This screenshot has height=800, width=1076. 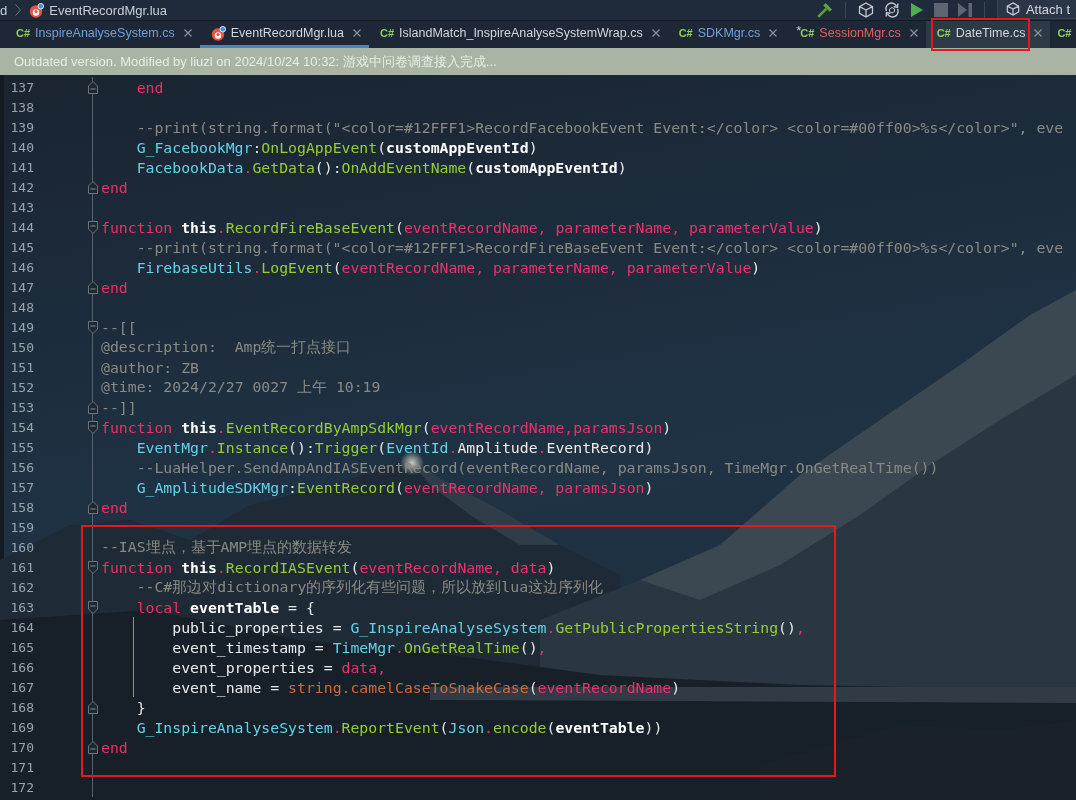 What do you see at coordinates (21, 727) in the screenshot?
I see `line-number: 169` at bounding box center [21, 727].